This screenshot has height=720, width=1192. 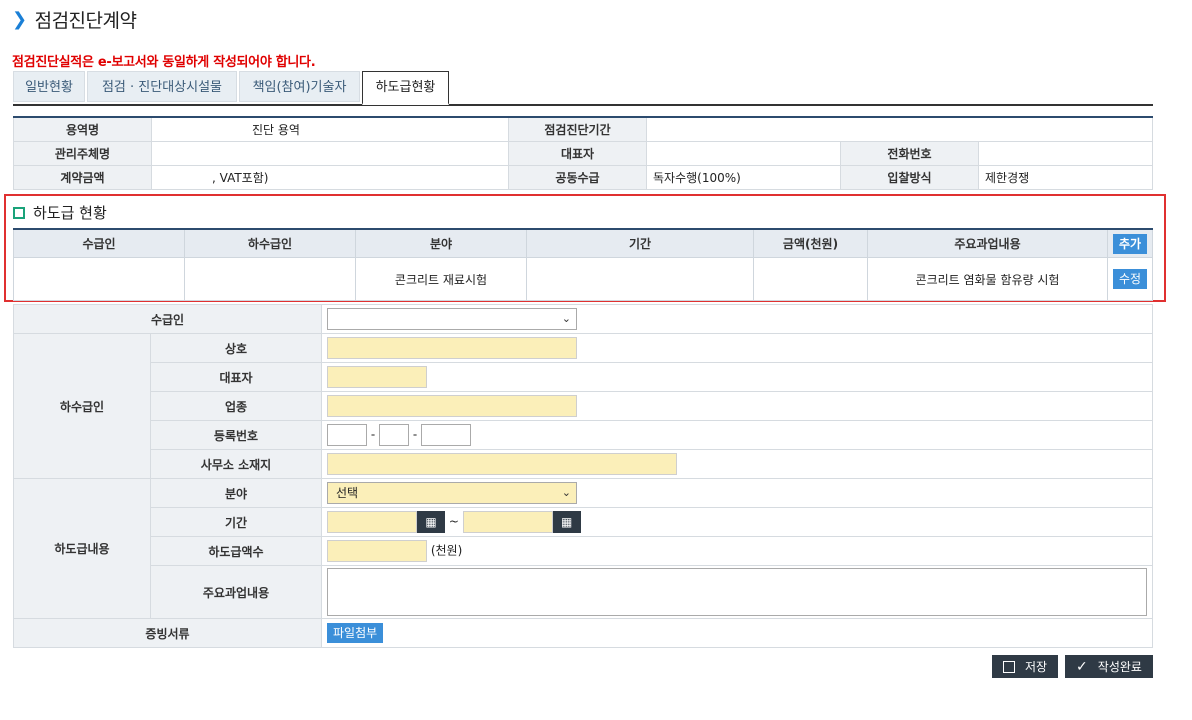 What do you see at coordinates (270, 279) in the screenshot?
I see `cell-subcontractor` at bounding box center [270, 279].